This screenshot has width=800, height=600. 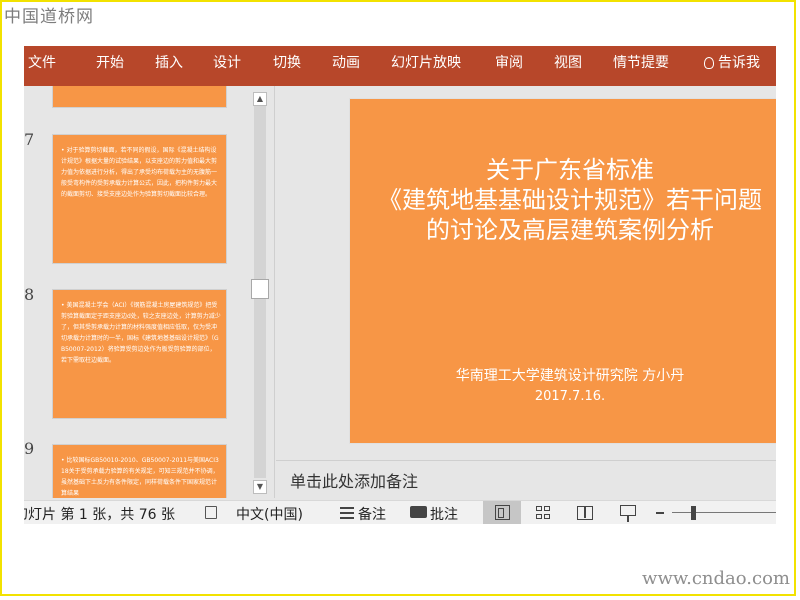 I want to click on slide-title-line: 的讨论及高层建筑案例分析, so click(x=570, y=230).